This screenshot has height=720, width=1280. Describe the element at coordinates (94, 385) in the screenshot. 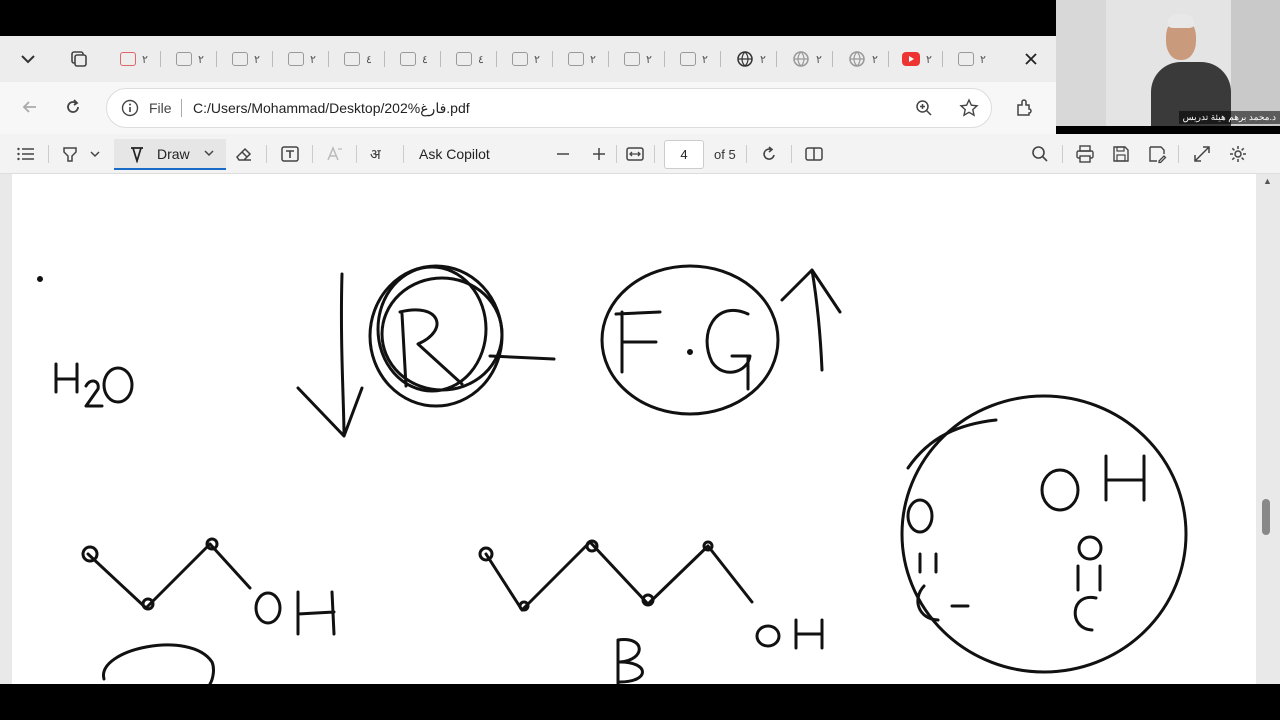

I see `ink-h2o` at that location.